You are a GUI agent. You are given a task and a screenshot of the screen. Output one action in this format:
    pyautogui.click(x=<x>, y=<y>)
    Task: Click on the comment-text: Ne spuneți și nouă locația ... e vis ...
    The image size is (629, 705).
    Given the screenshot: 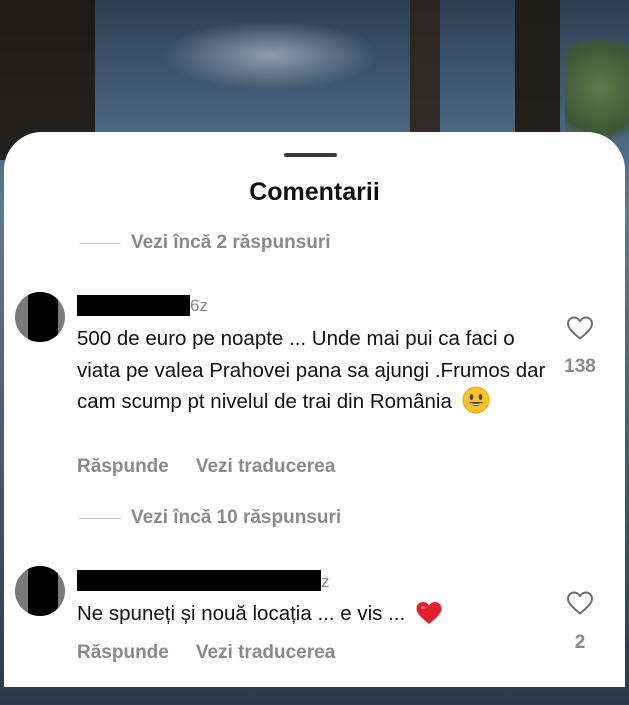 What is the action you would take?
    pyautogui.click(x=312, y=614)
    